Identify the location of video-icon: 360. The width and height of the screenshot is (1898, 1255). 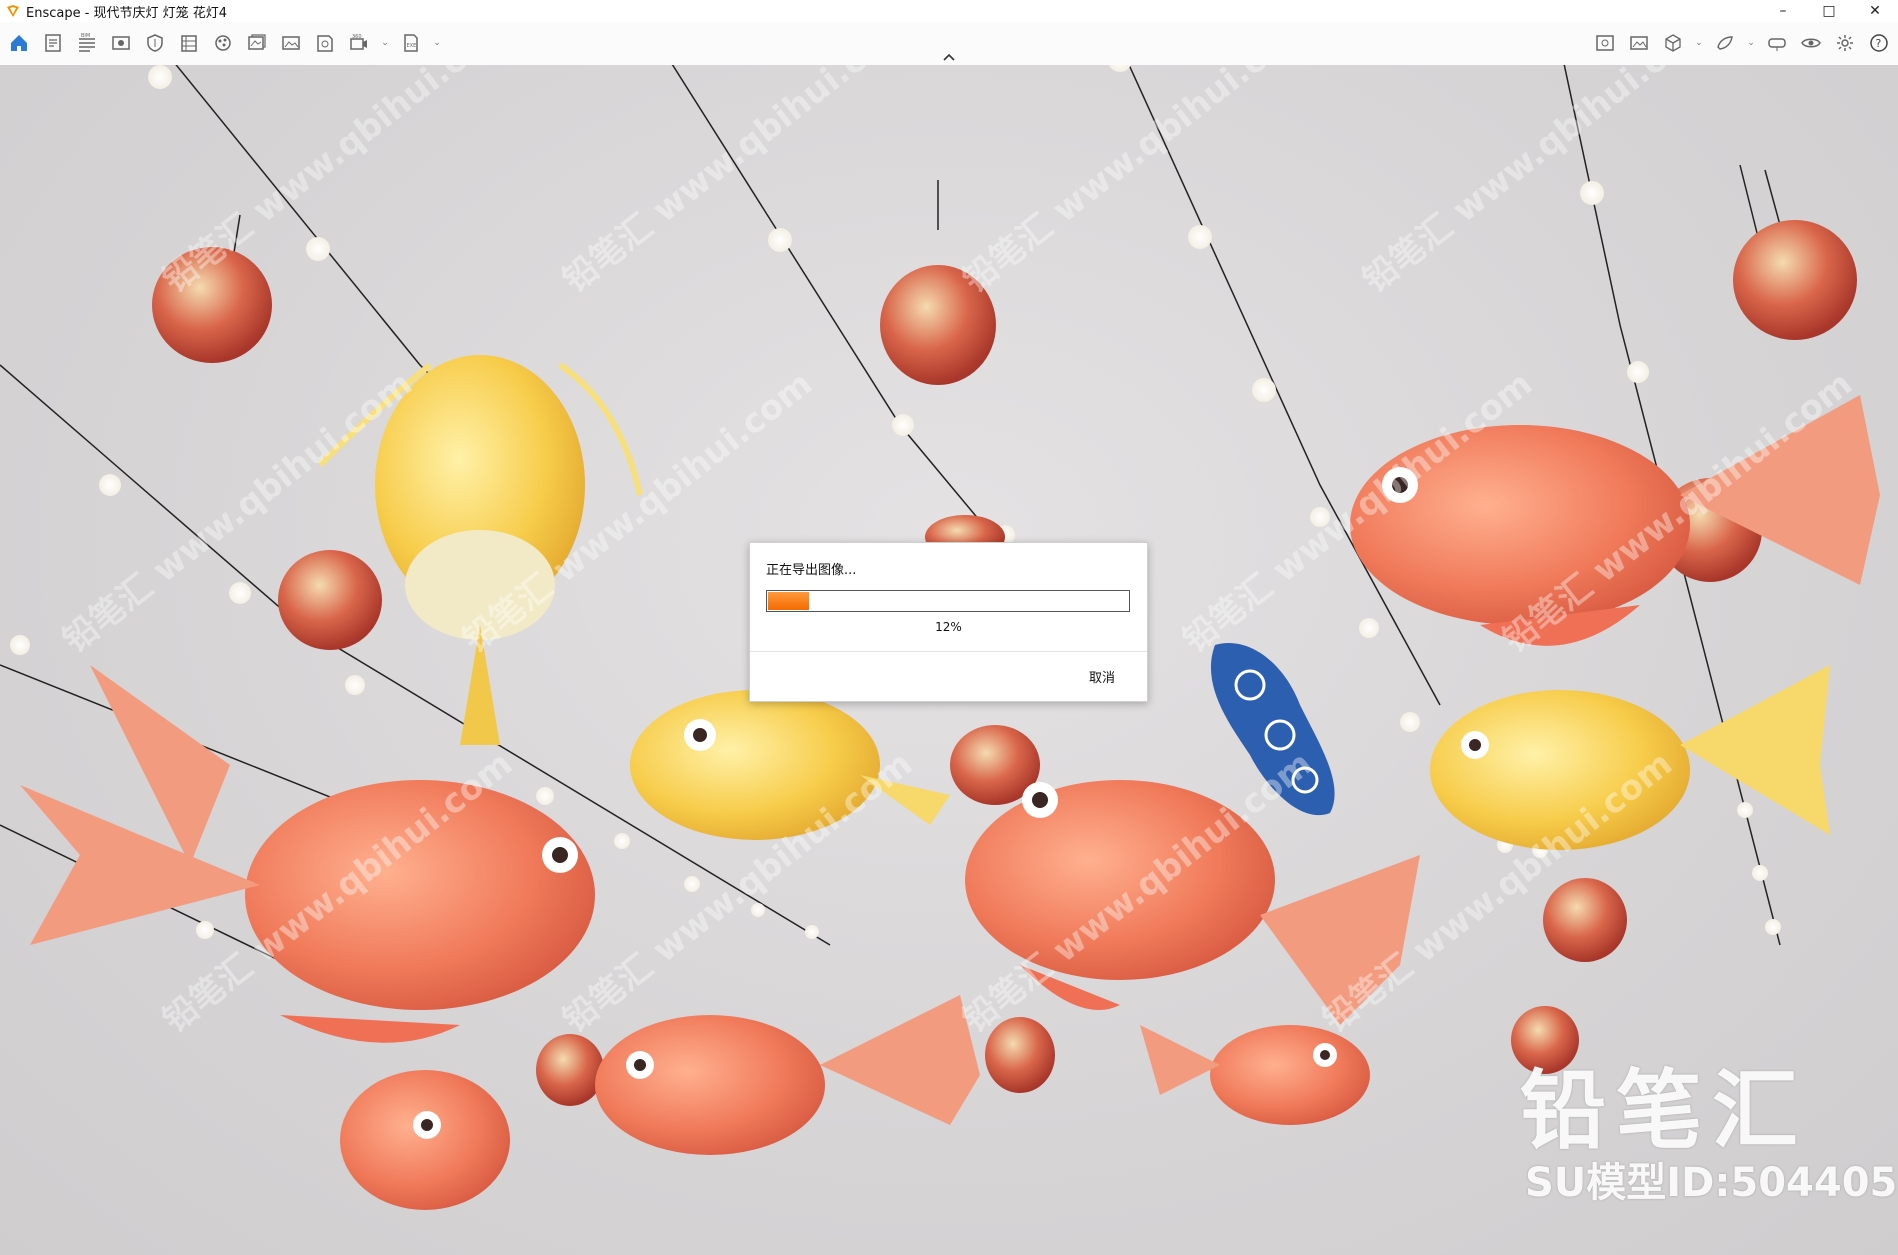
(359, 43).